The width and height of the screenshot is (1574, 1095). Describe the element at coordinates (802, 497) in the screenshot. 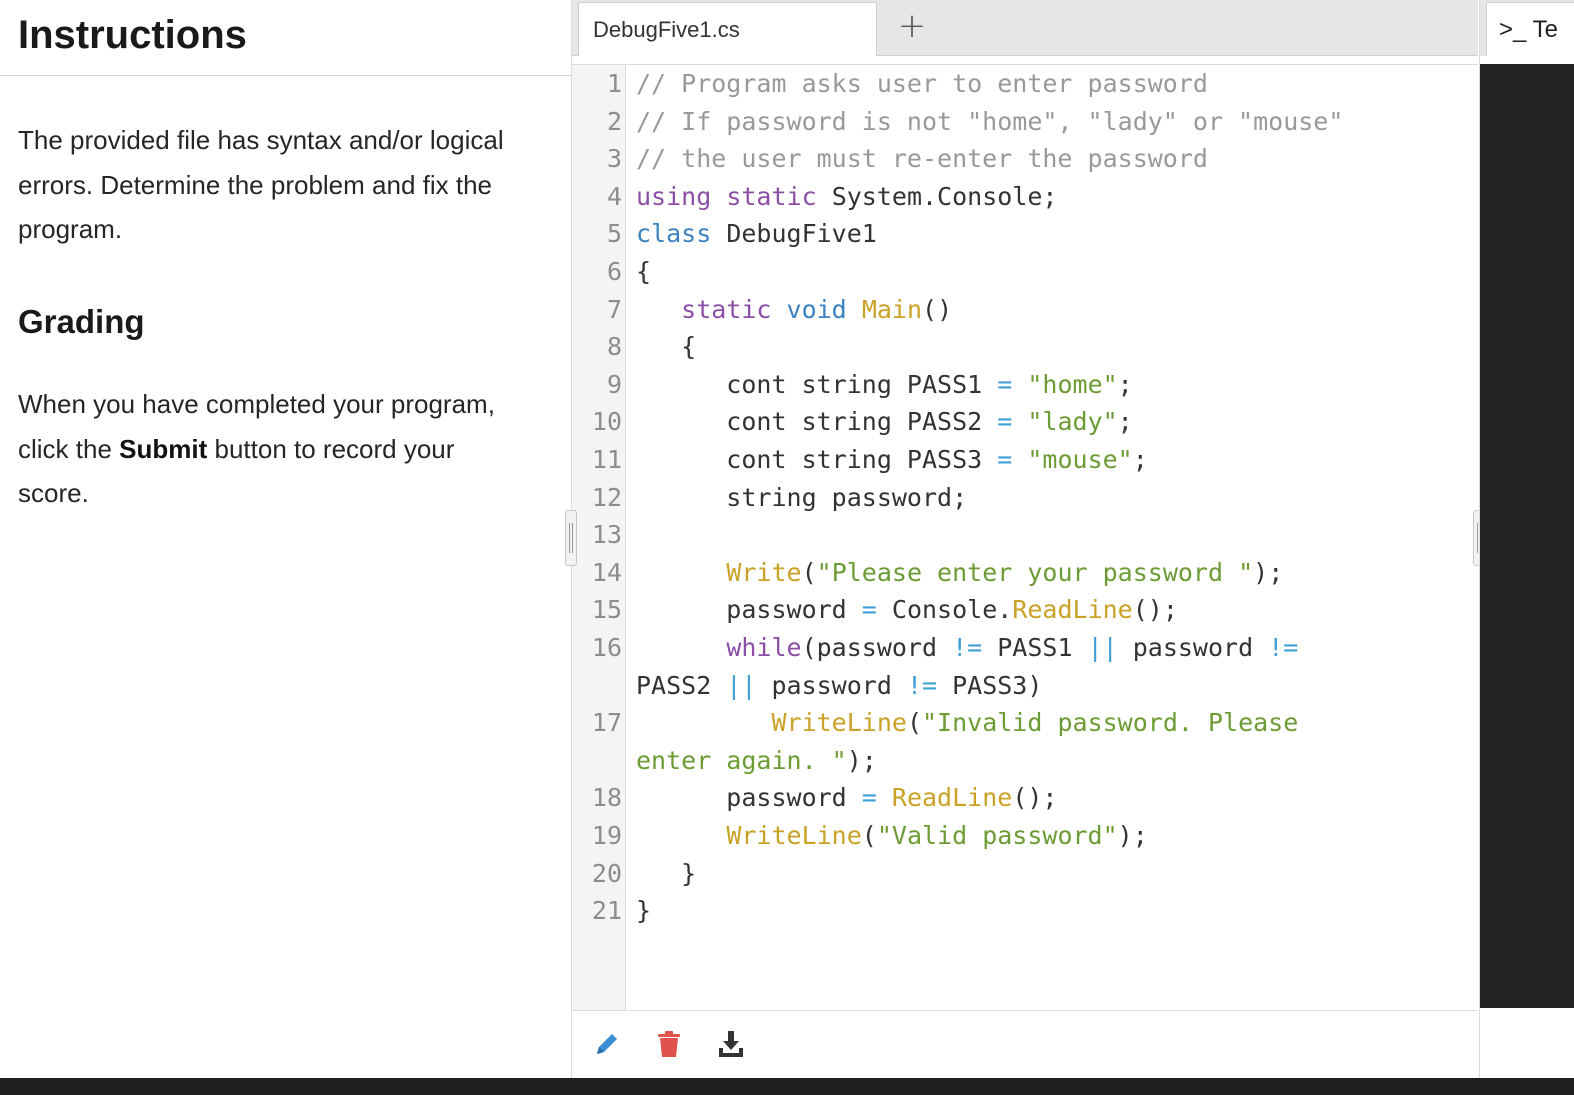

I see `code-token: string password;` at that location.